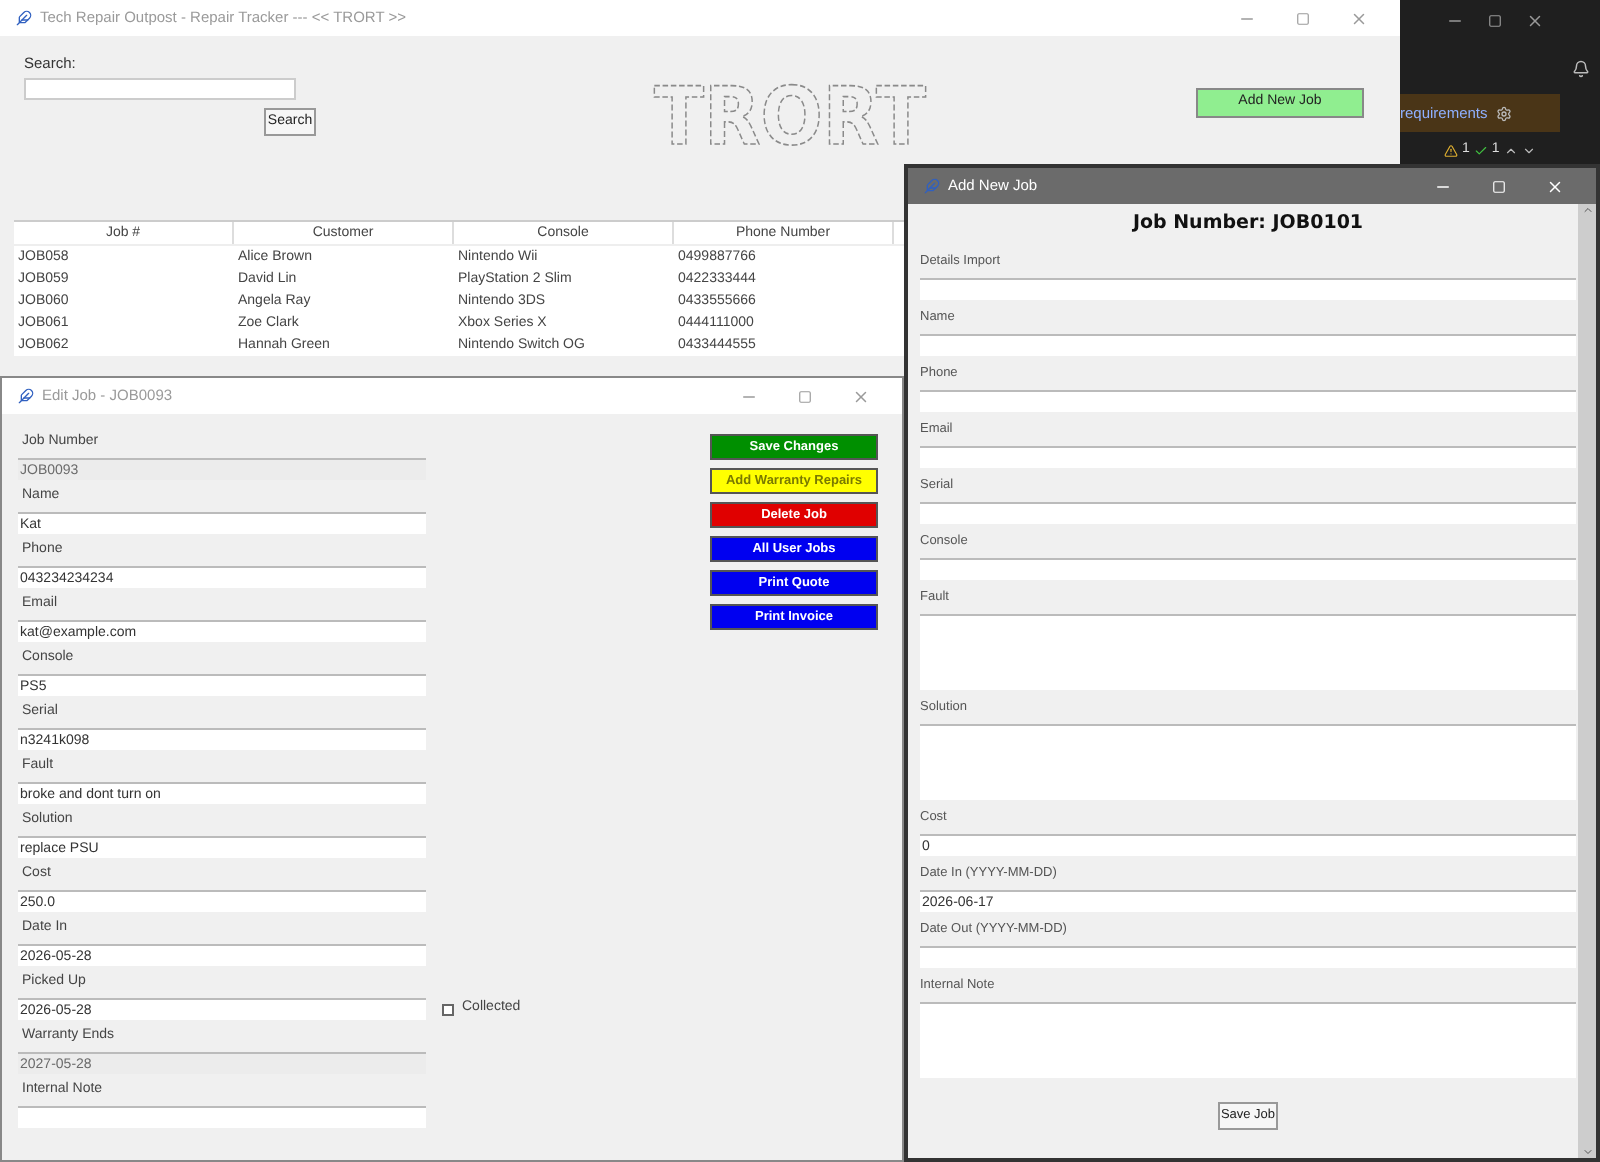 Image resolution: width=1600 pixels, height=1162 pixels. I want to click on bell-icon, so click(1580, 69).